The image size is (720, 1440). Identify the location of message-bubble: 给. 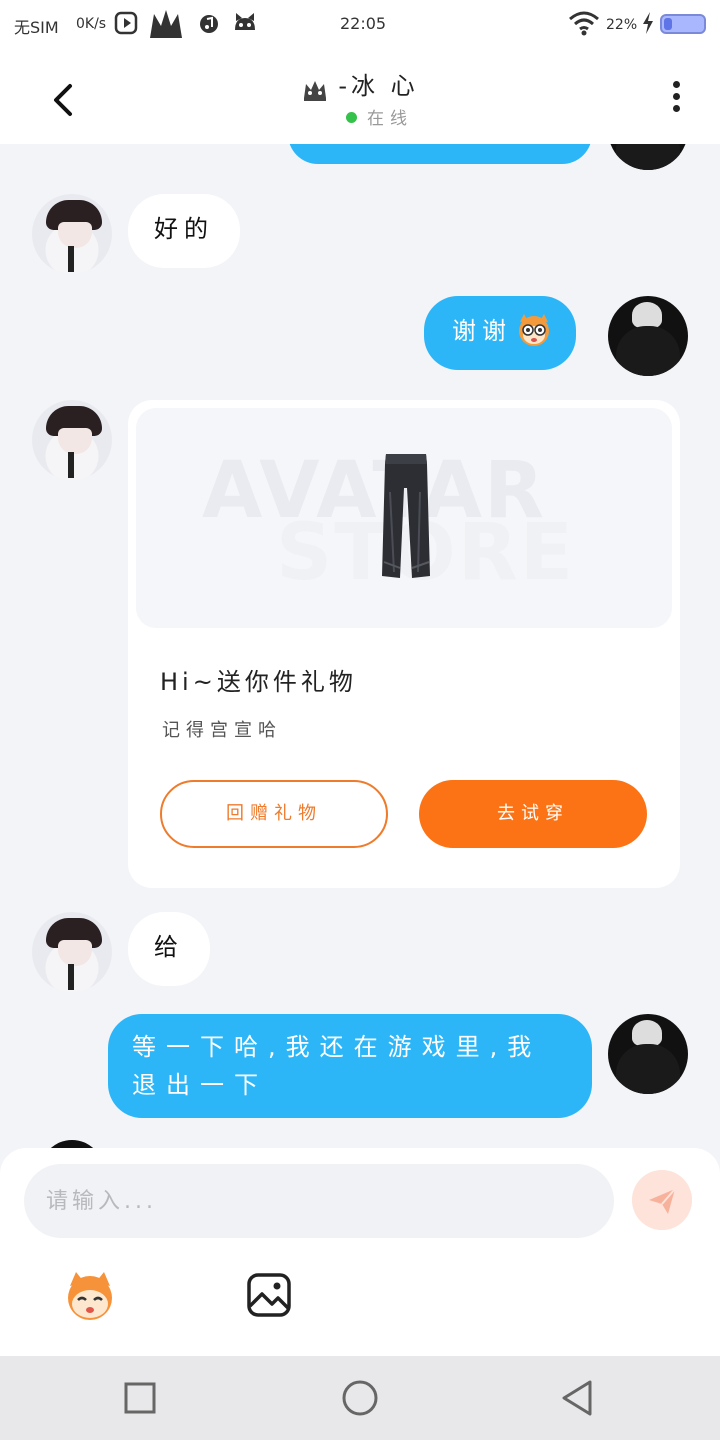
(169, 949).